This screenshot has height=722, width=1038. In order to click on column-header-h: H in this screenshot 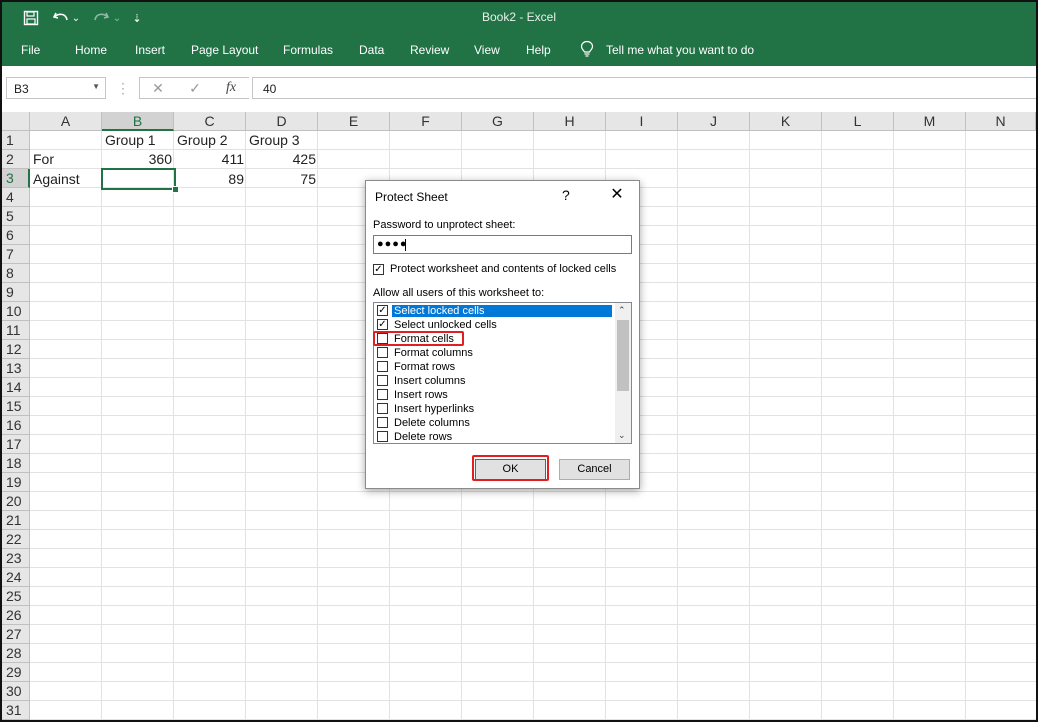, I will do `click(570, 121)`.